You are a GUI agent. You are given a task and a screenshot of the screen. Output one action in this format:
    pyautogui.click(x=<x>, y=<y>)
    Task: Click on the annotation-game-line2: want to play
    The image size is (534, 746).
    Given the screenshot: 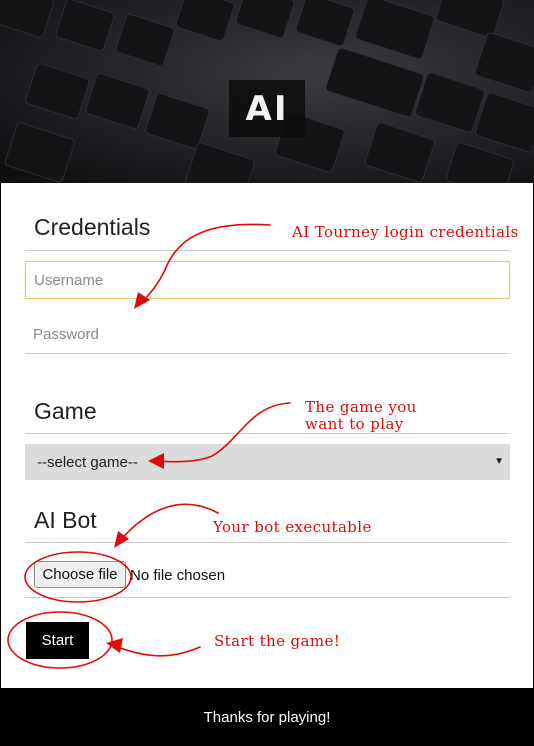 What is the action you would take?
    pyautogui.click(x=354, y=424)
    